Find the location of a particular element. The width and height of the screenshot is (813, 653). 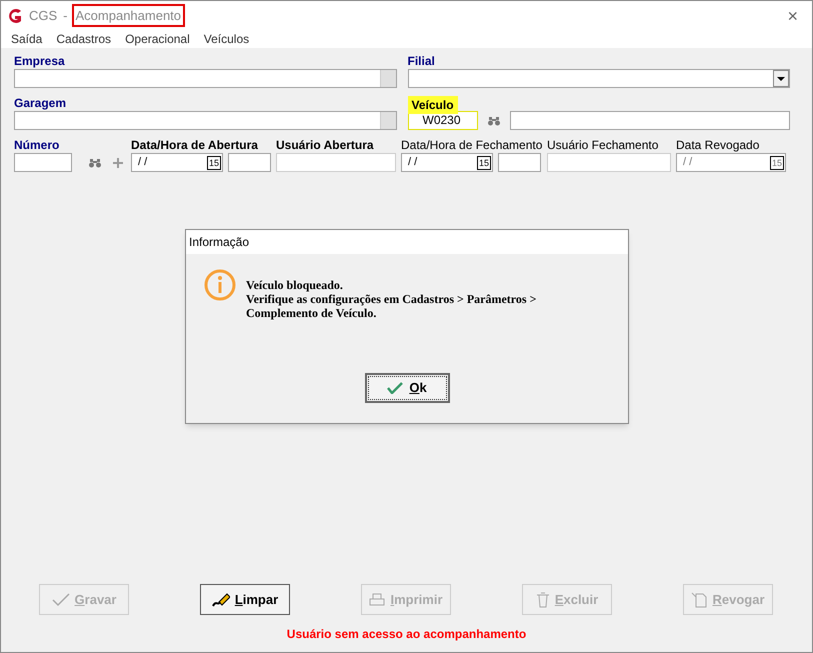

app-logo-icon is located at coordinates (15, 16).